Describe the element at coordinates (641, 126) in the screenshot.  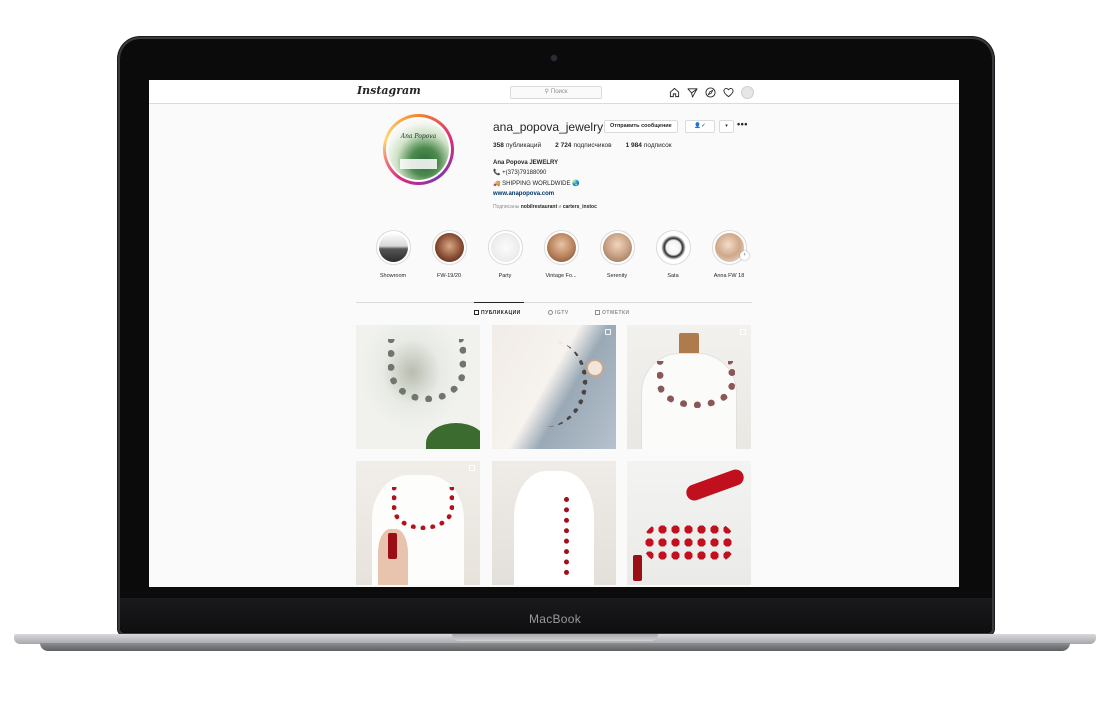
I see `send-message-button: Отправить сообщение` at that location.